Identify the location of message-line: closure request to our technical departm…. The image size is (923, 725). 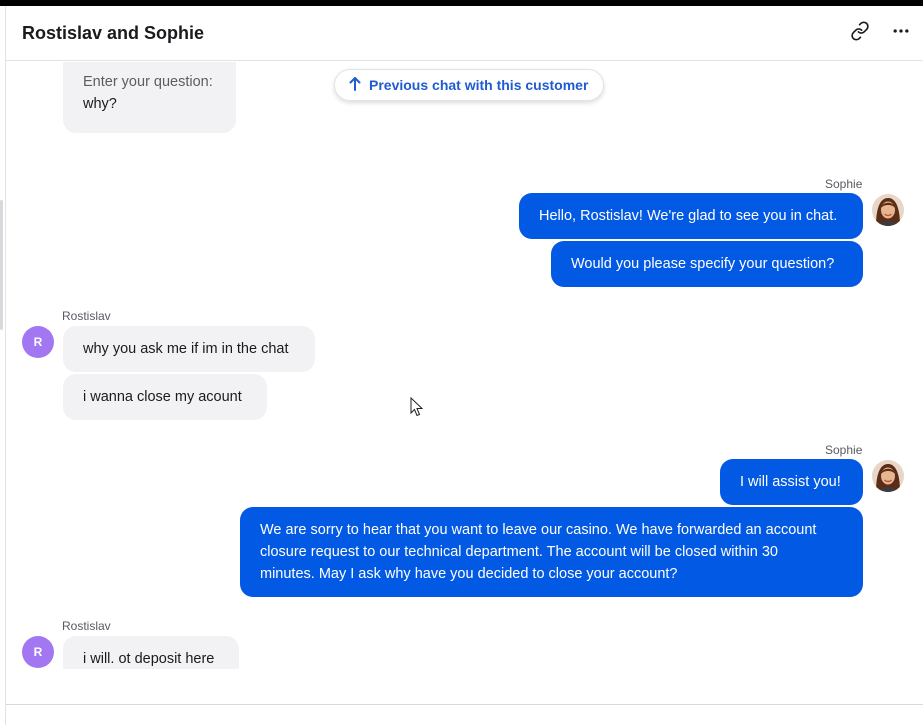
(519, 552).